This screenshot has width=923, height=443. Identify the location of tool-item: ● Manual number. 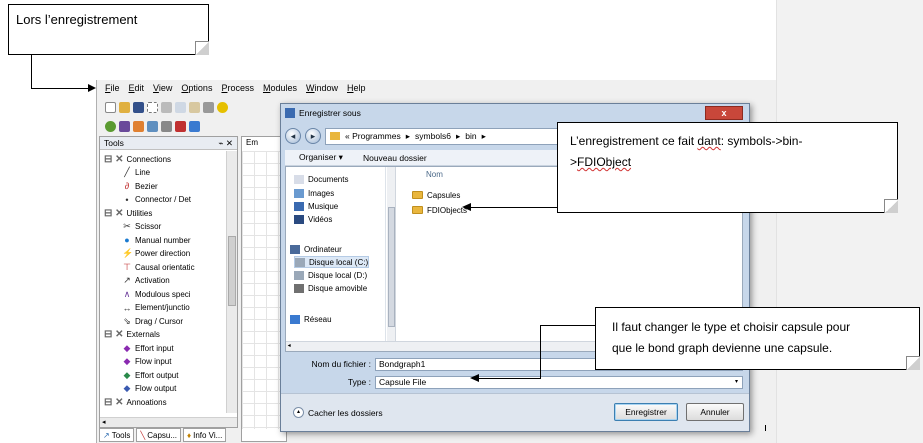
(156, 240).